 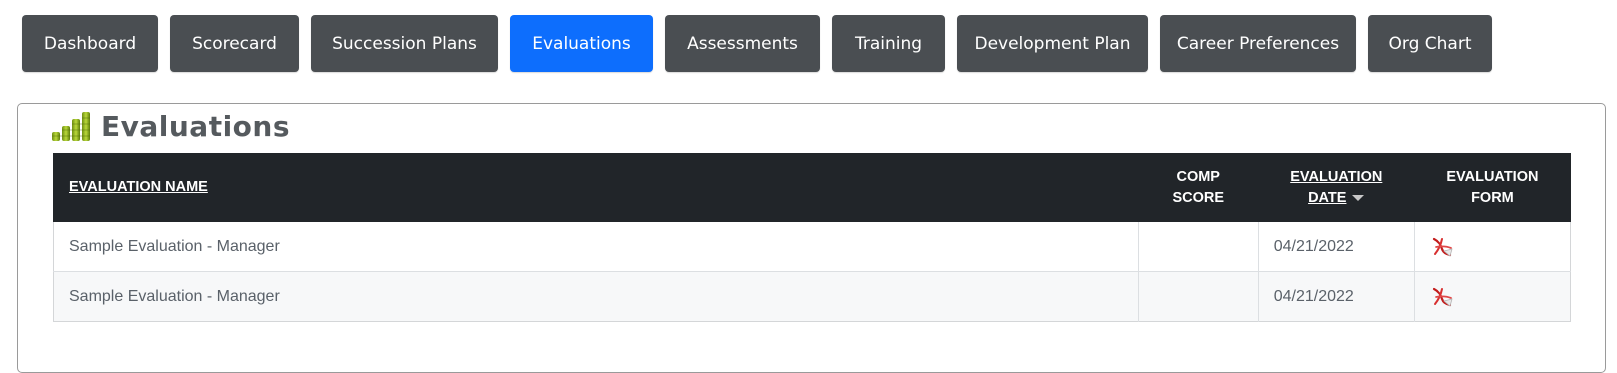 I want to click on panel-header: Evaluations, so click(x=170, y=126).